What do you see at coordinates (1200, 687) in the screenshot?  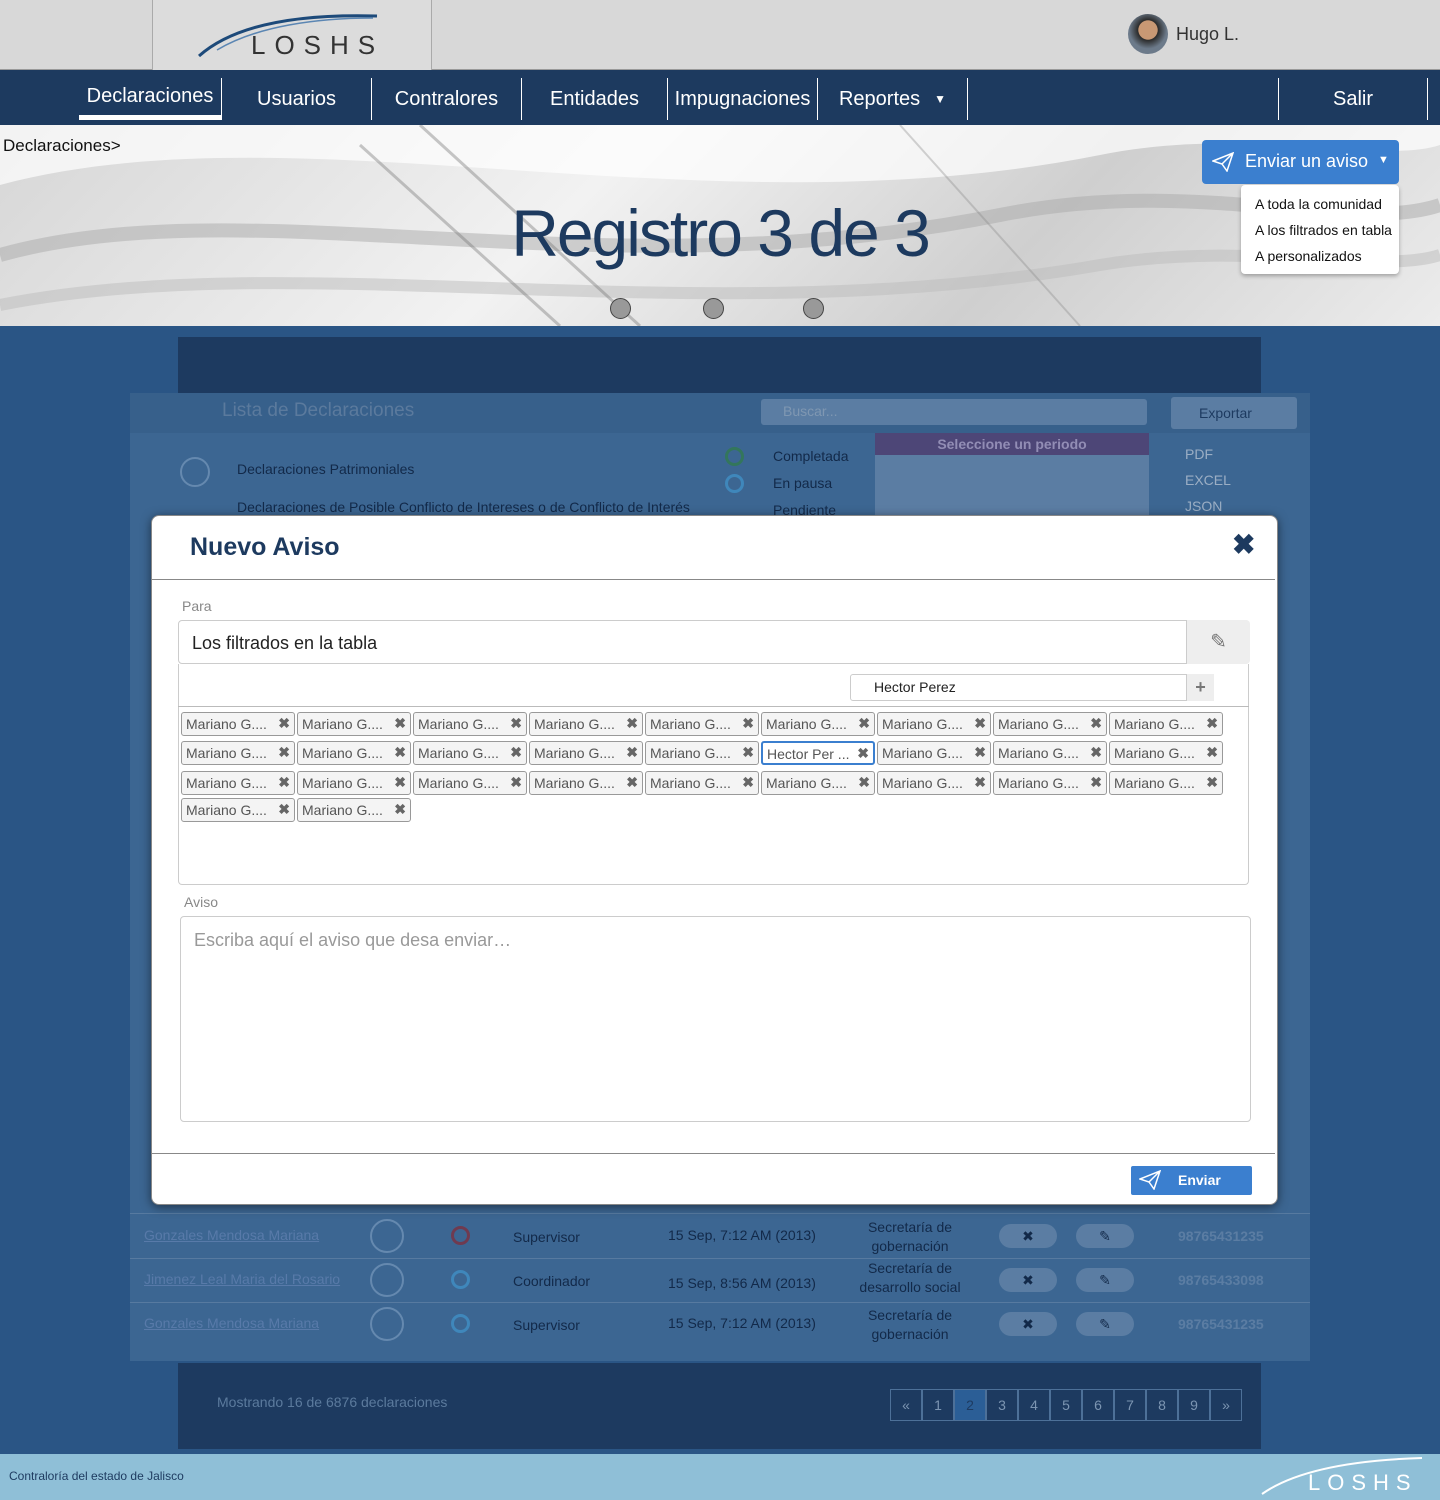 I see `plus-icon: +` at bounding box center [1200, 687].